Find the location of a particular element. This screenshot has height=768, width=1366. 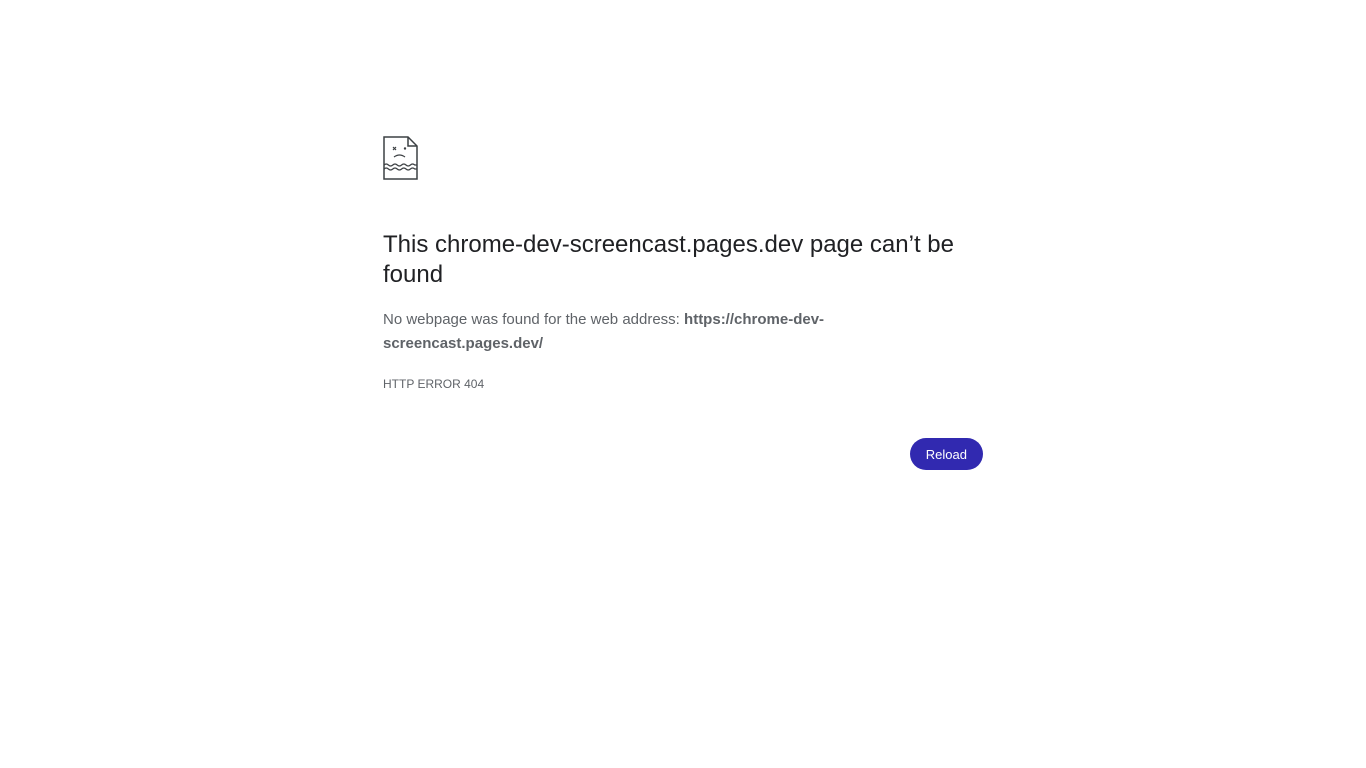

button-row: Reload is located at coordinates (683, 454).